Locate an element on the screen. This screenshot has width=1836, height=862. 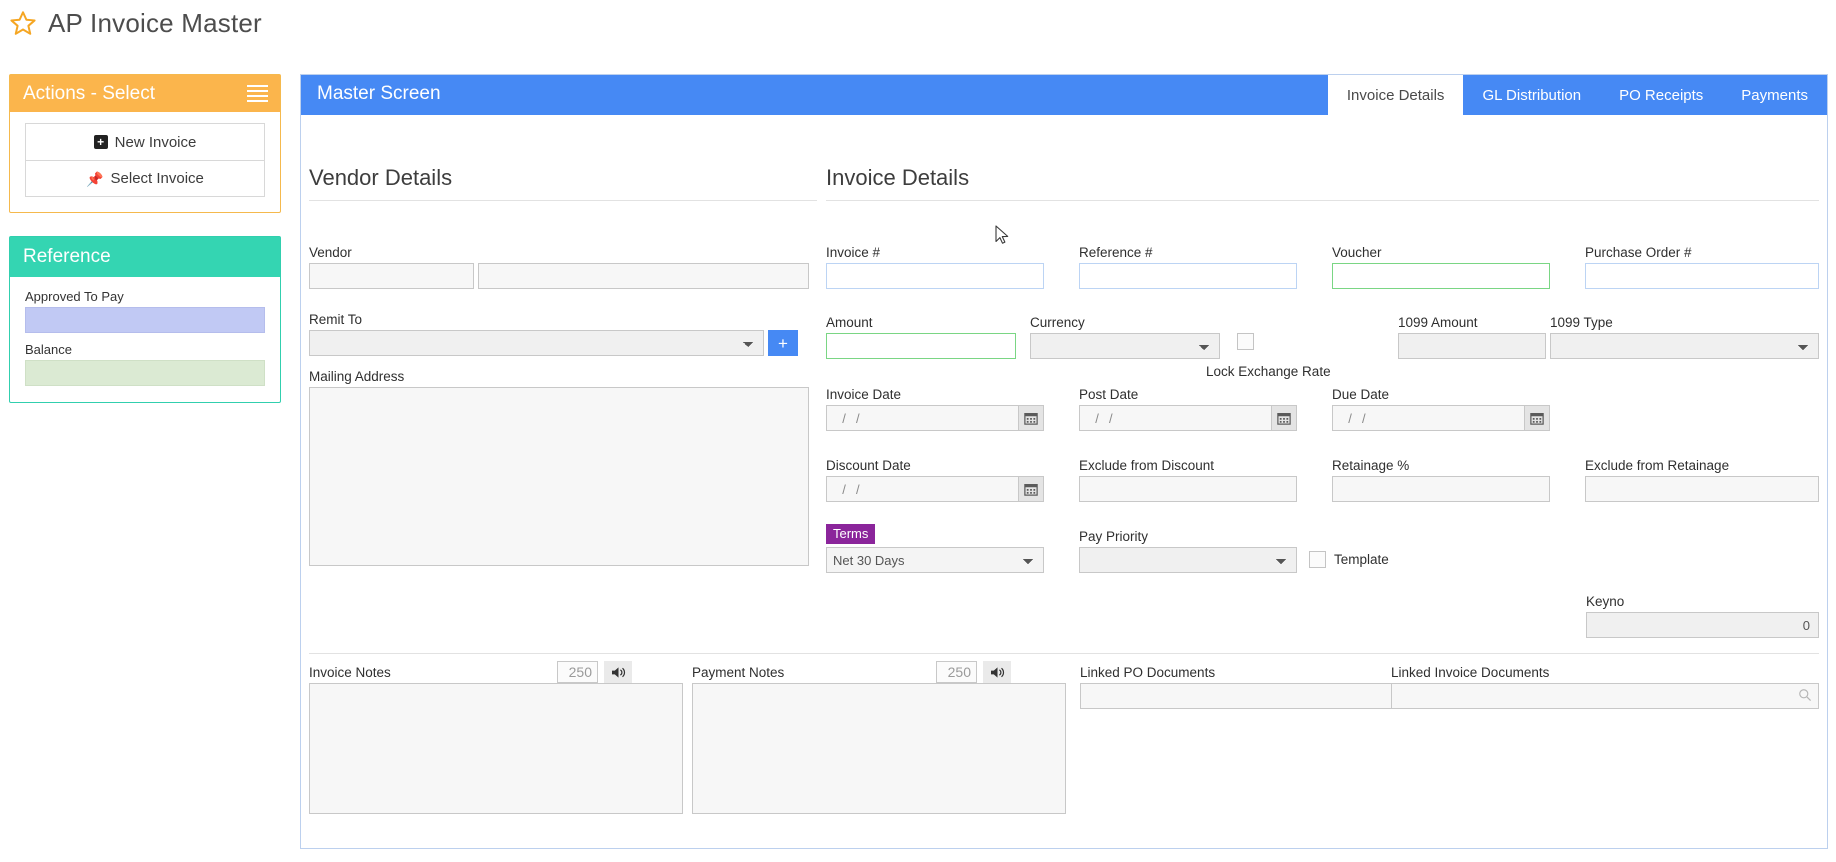
tab-gl-distribution: GL Distribution is located at coordinates (1532, 95).